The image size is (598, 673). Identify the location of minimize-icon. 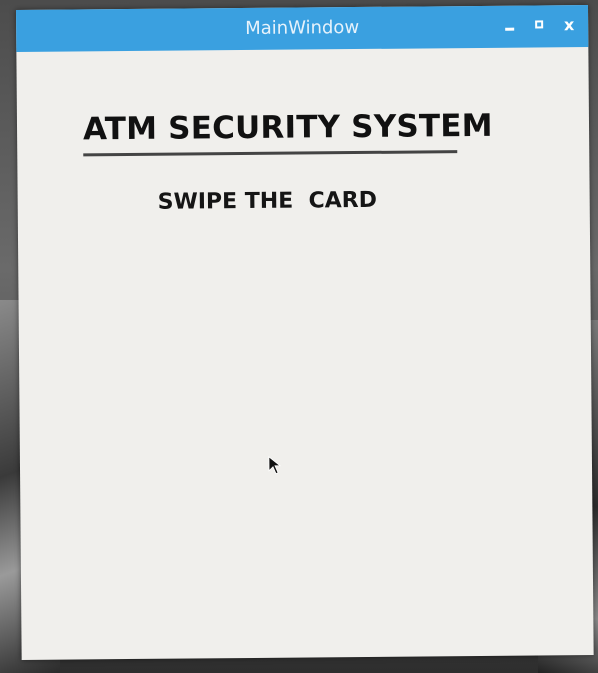
(509, 29).